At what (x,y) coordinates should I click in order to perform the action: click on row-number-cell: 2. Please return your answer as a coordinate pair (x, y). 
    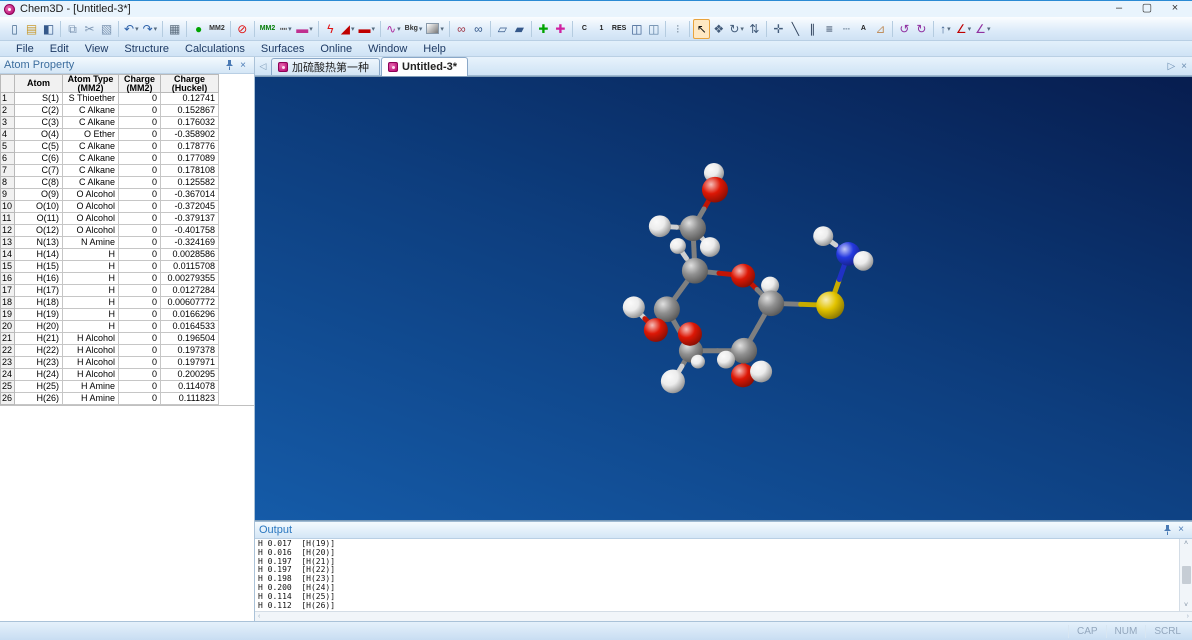
    Looking at the image, I should click on (7, 110).